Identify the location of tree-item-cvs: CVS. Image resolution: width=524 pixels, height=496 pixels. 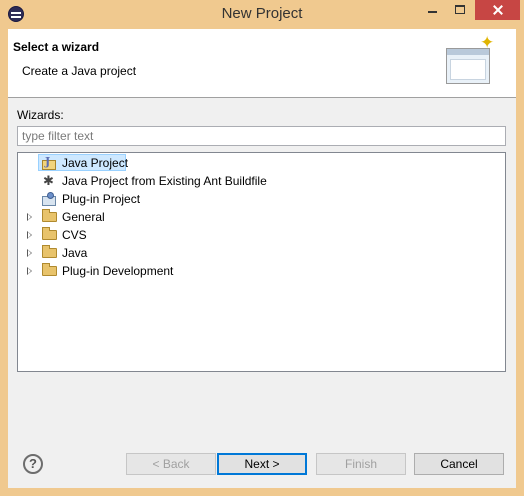
(261, 235).